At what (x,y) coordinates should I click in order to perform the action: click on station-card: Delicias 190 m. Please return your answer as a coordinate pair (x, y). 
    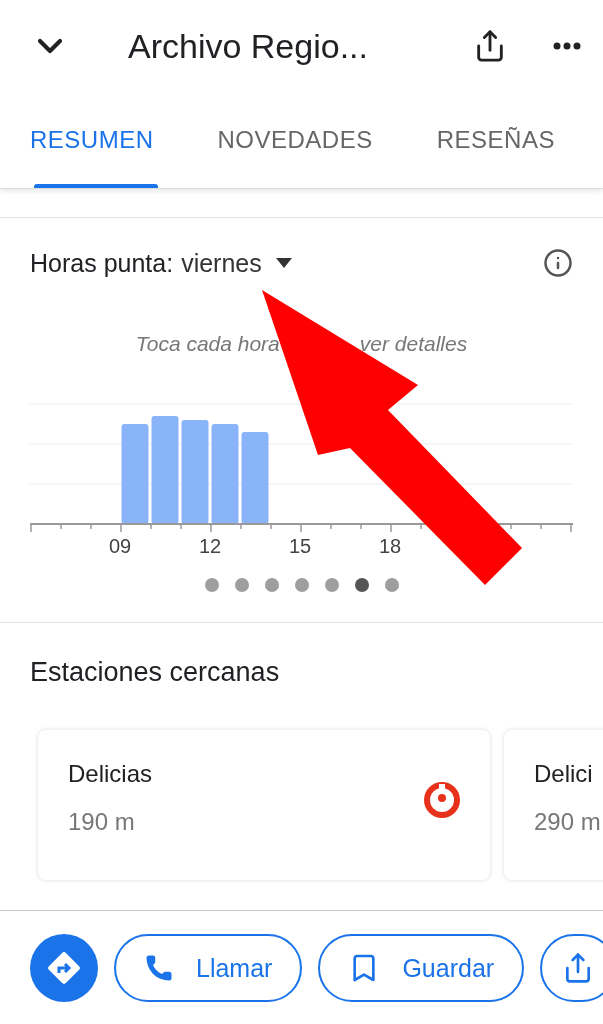
    Looking at the image, I should click on (264, 805).